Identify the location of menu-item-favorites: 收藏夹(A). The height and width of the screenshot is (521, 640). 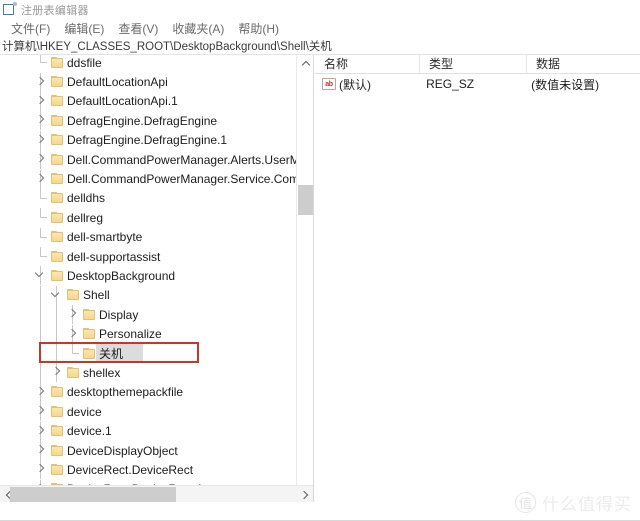
(198, 28).